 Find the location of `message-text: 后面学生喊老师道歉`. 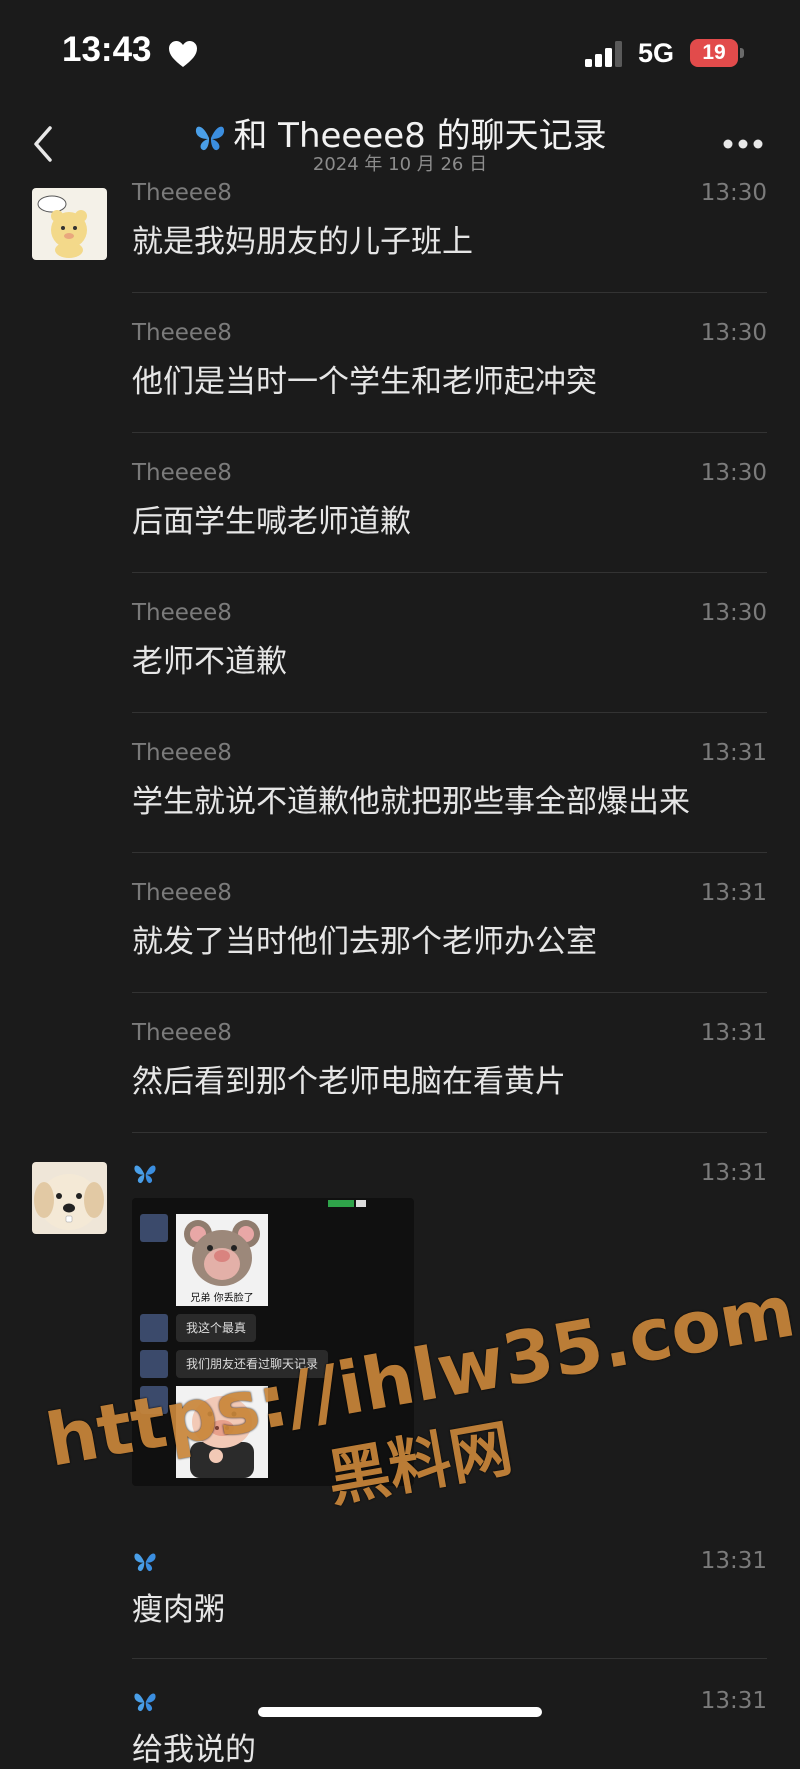

message-text: 后面学生喊老师道歉 is located at coordinates (271, 522).